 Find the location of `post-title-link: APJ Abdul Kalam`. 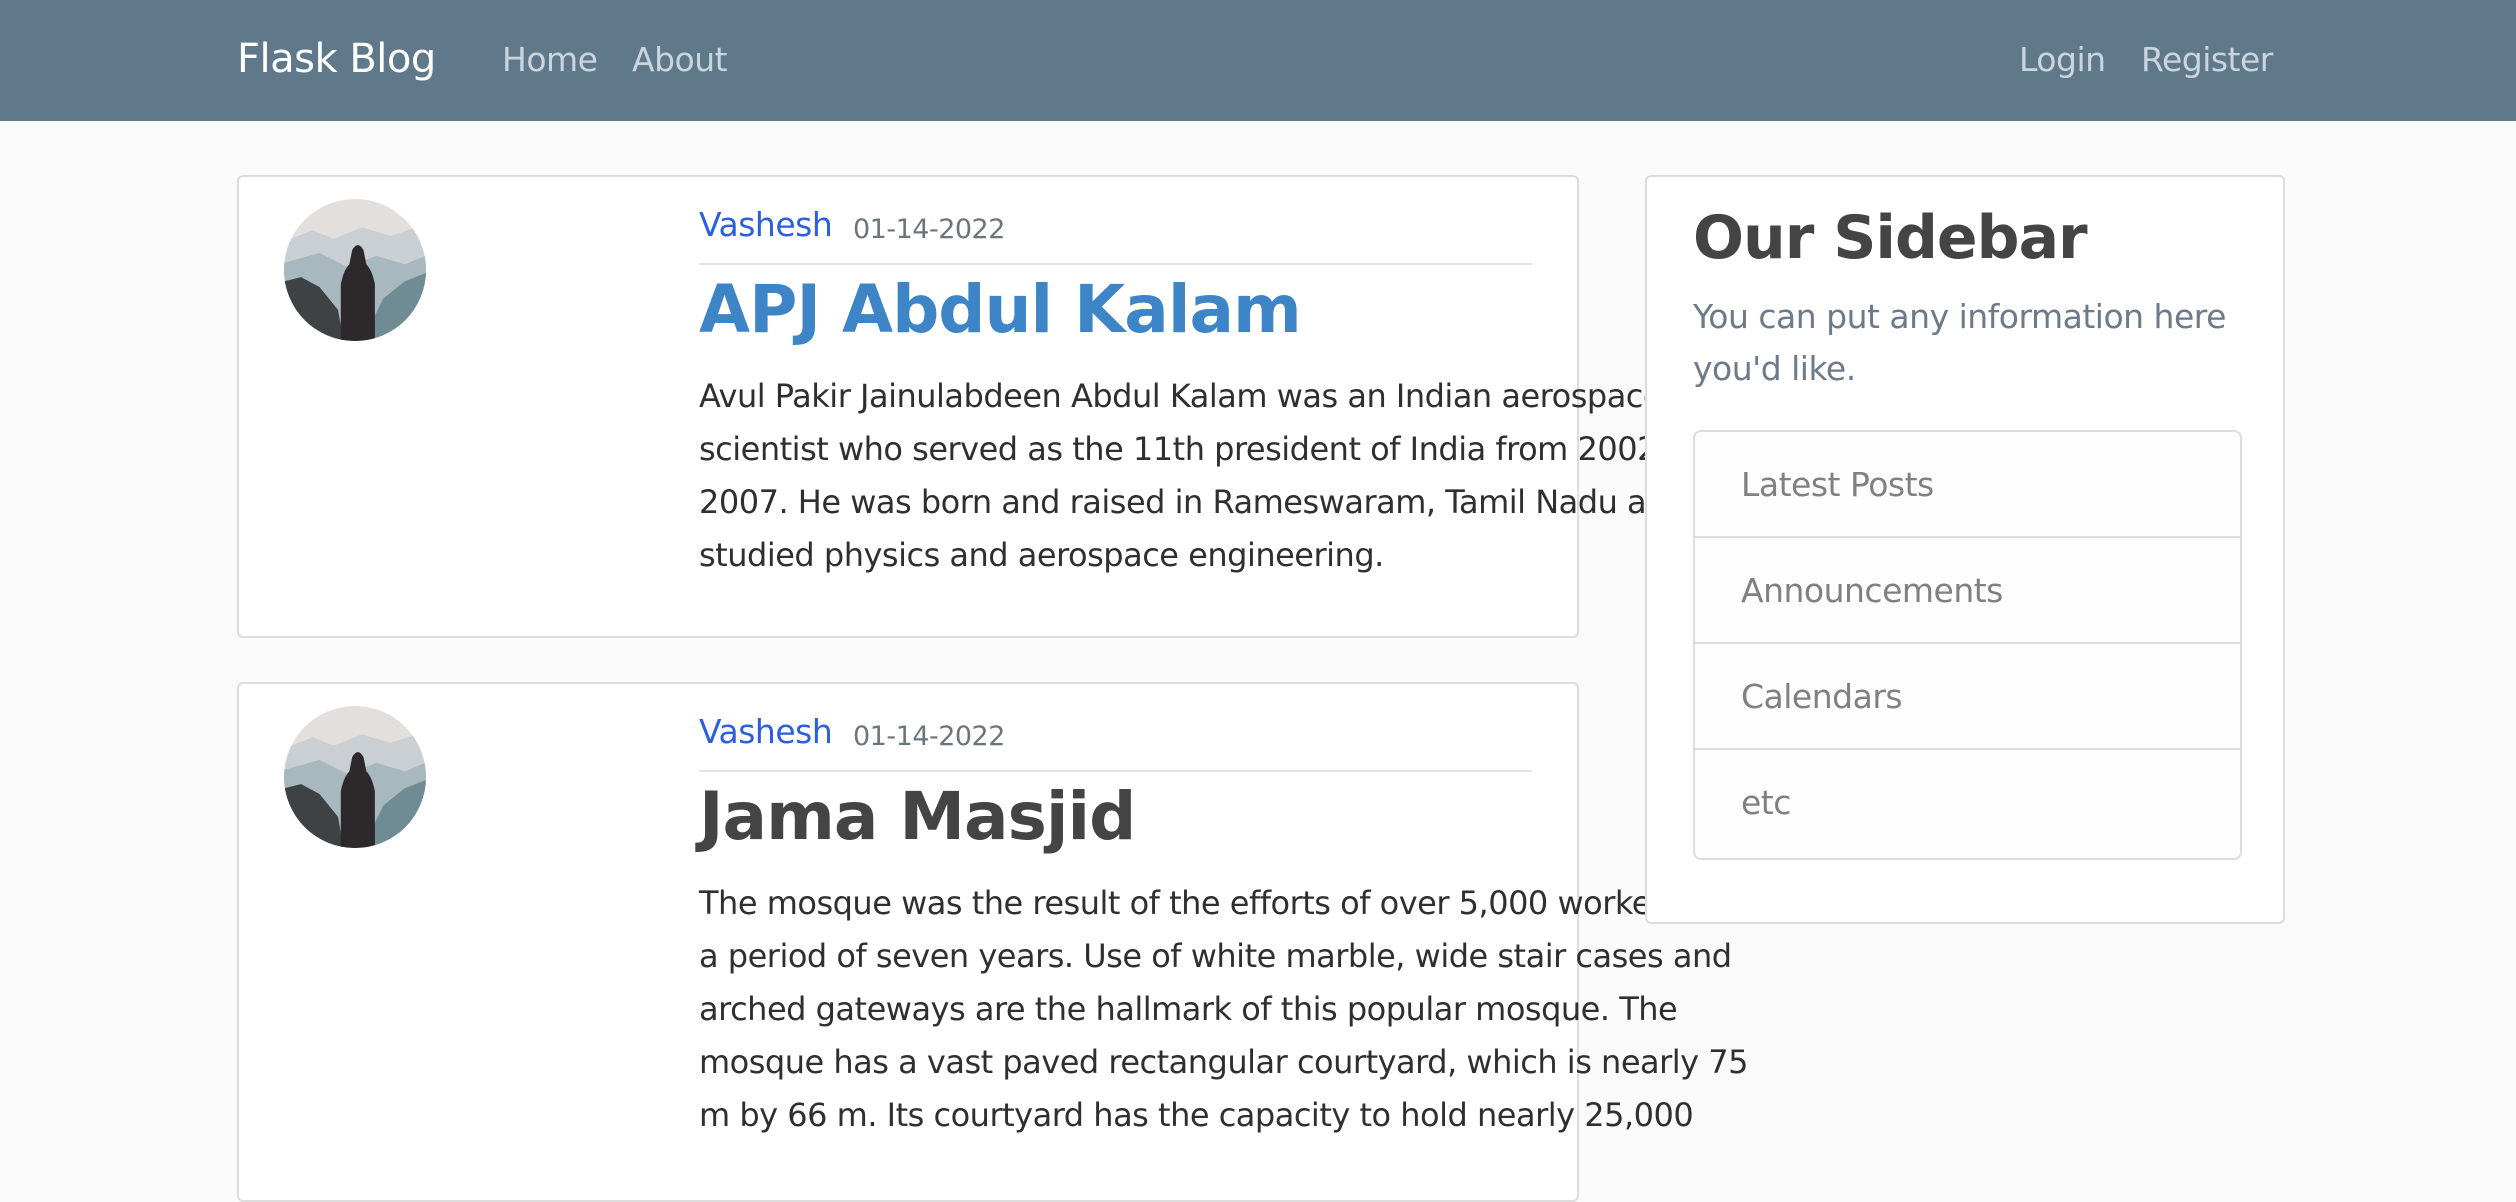

post-title-link: APJ Abdul Kalam is located at coordinates (1000, 310).